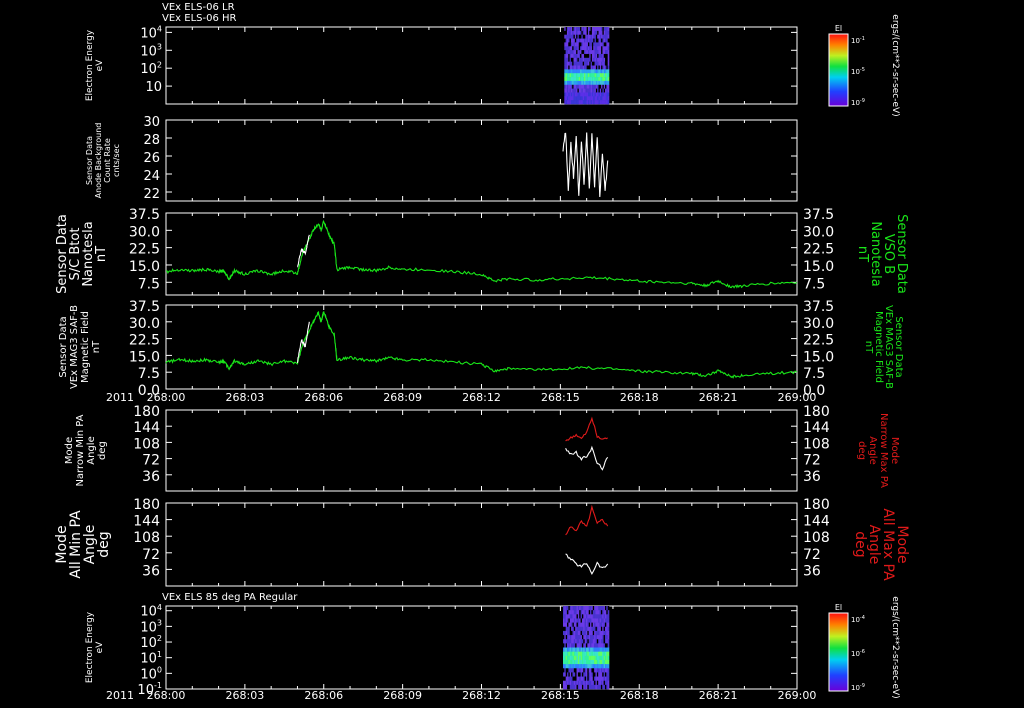 The height and width of the screenshot is (708, 1024). I want to click on panel-sc_btot-frame, so click(481, 254).